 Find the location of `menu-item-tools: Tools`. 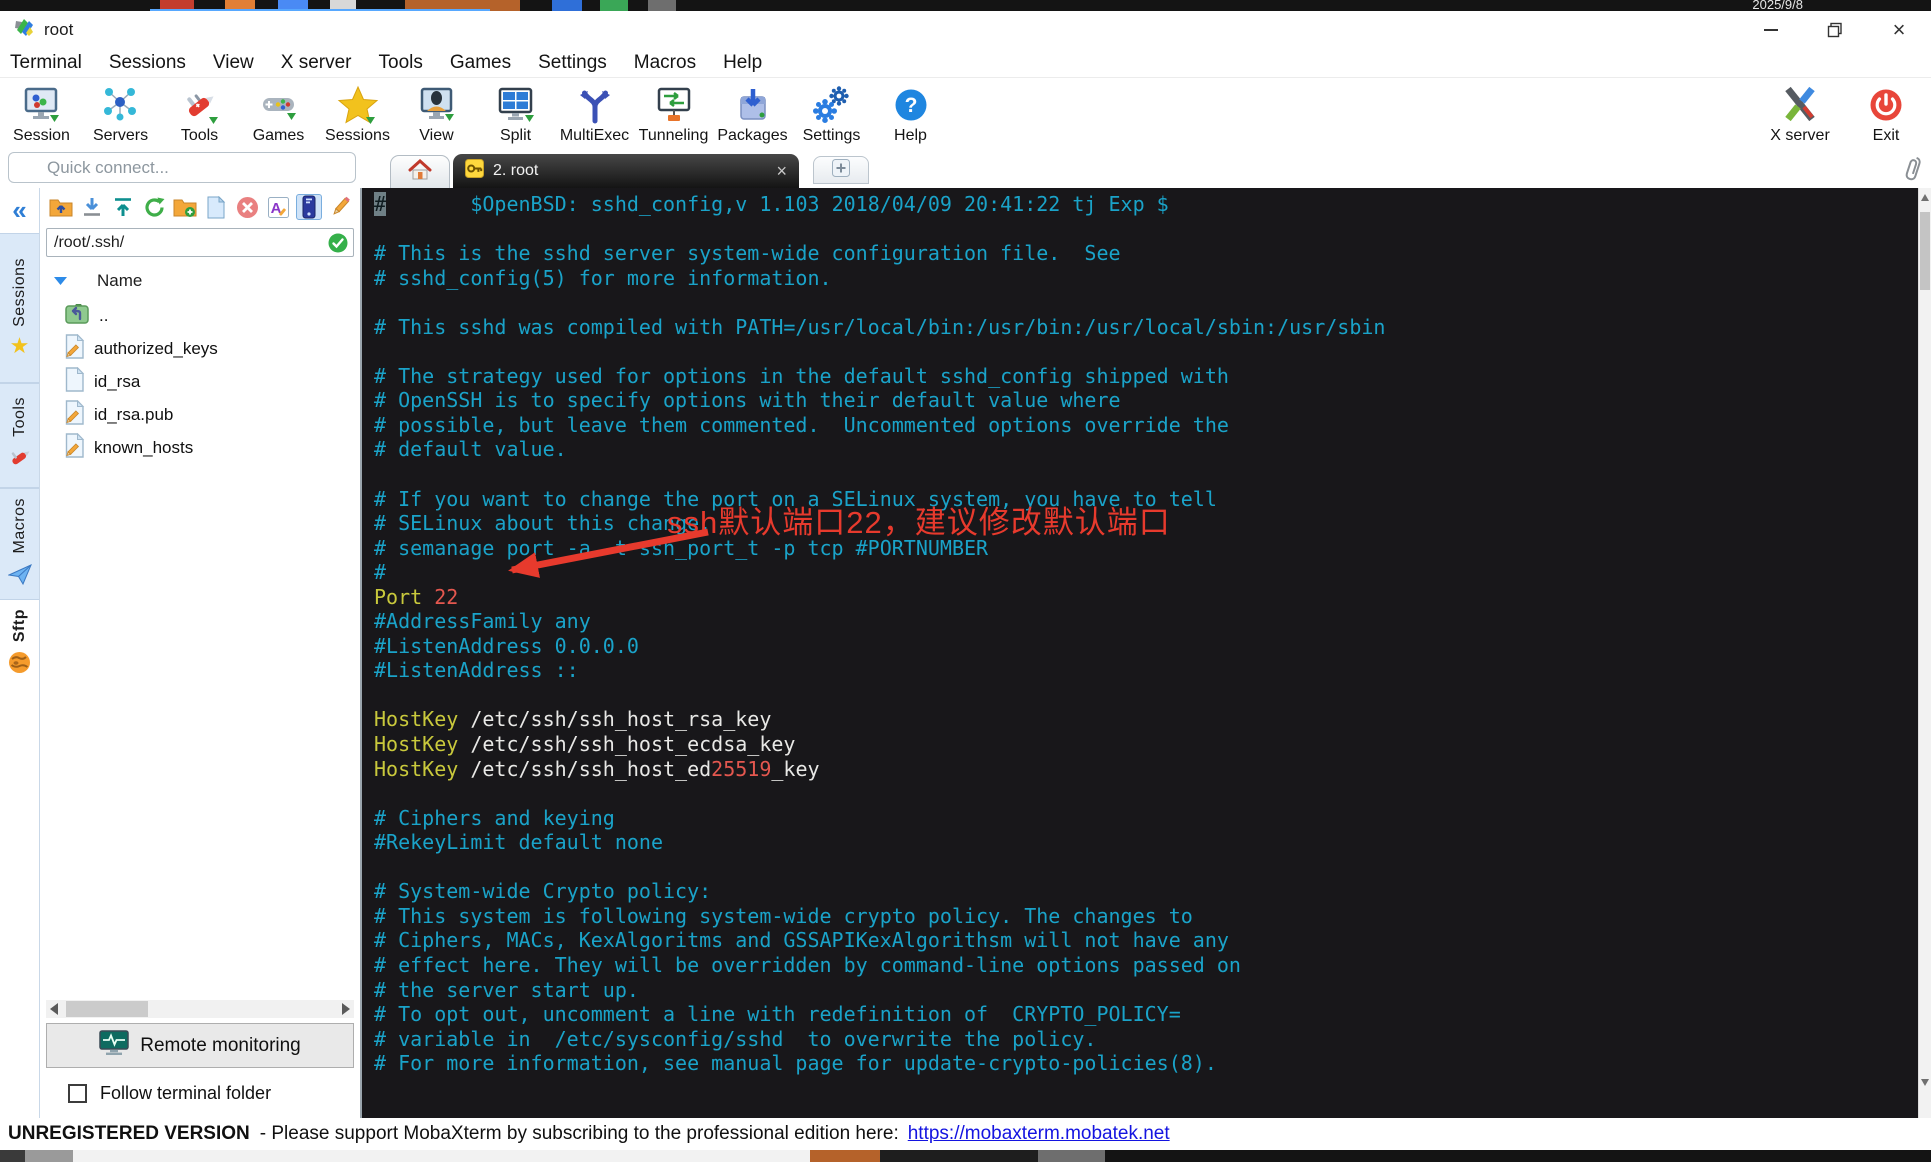

menu-item-tools: Tools is located at coordinates (401, 63).